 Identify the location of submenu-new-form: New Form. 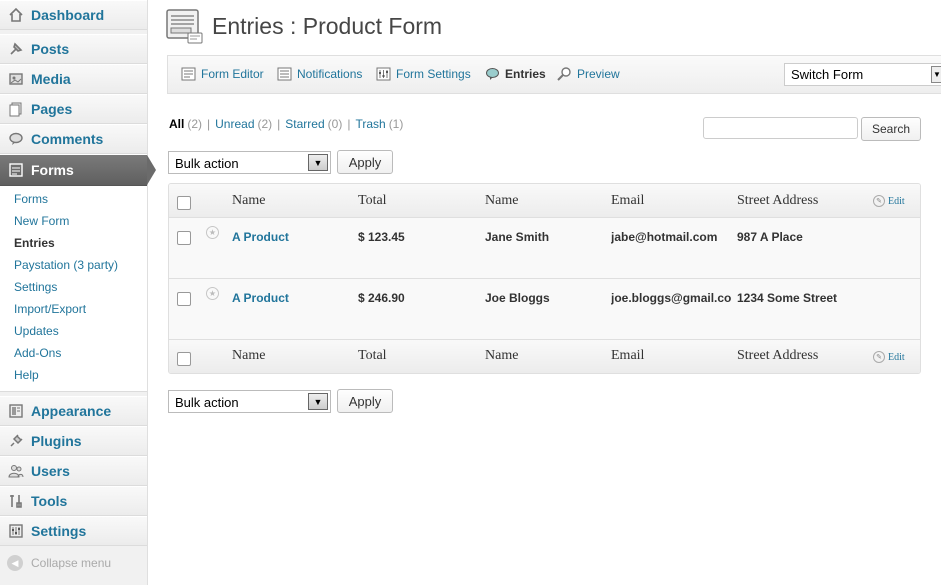
(41, 221).